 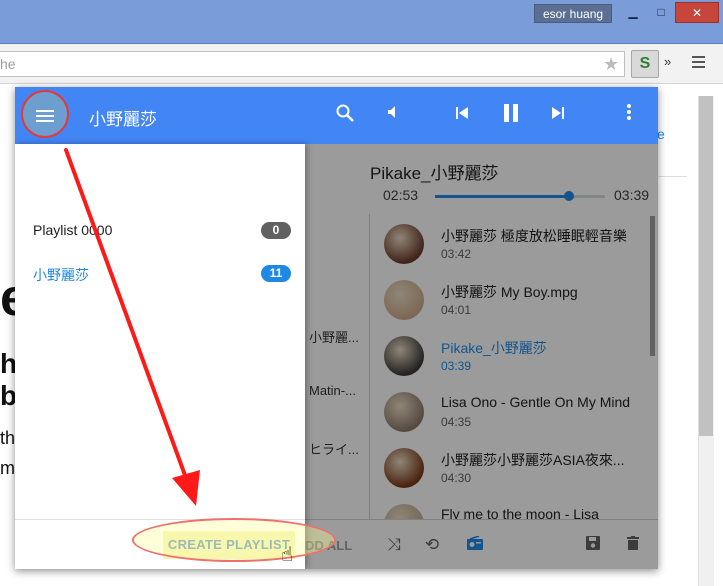 I want to click on playlist-item: 小野麗莎 11, so click(x=163, y=275).